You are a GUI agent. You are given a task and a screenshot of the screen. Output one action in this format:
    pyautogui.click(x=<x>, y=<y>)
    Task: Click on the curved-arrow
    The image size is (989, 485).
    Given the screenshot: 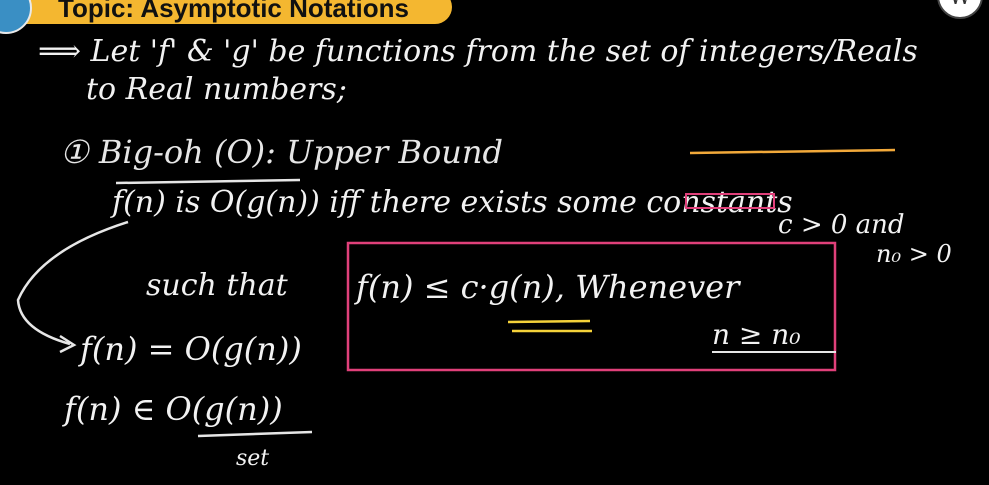 What is the action you would take?
    pyautogui.click(x=72, y=283)
    